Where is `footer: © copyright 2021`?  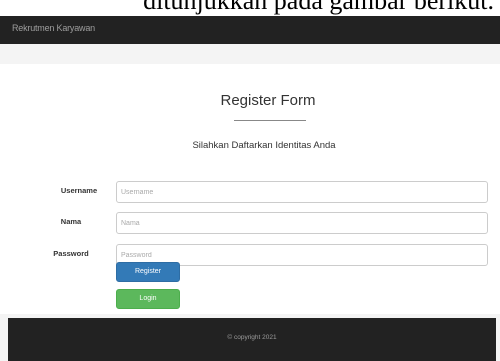
footer: © copyright 2021 is located at coordinates (252, 339).